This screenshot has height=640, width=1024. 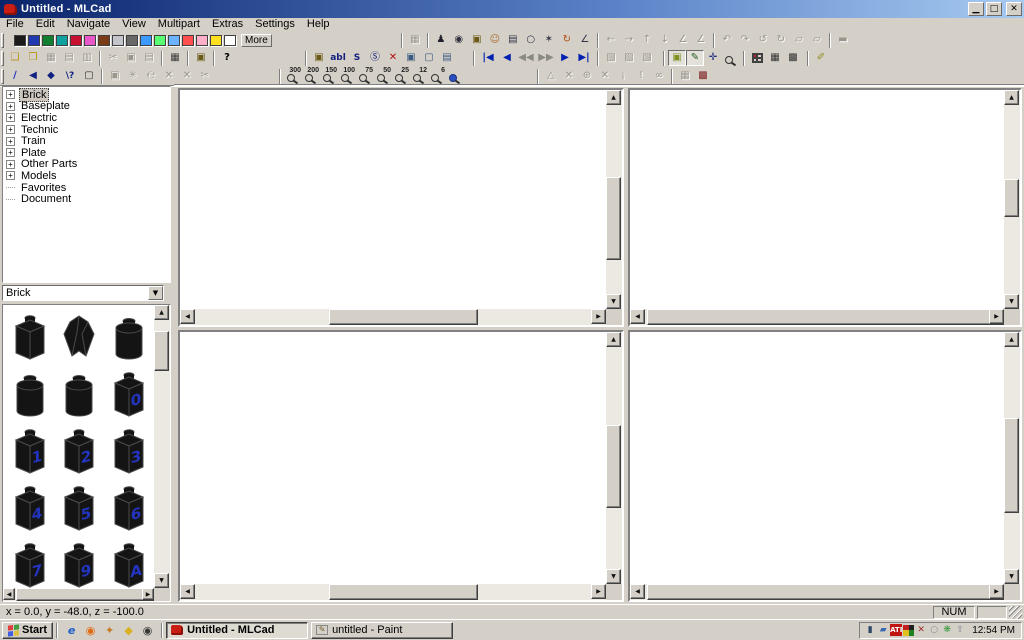 I want to click on view-grid-button: ▦, so click(x=775, y=58).